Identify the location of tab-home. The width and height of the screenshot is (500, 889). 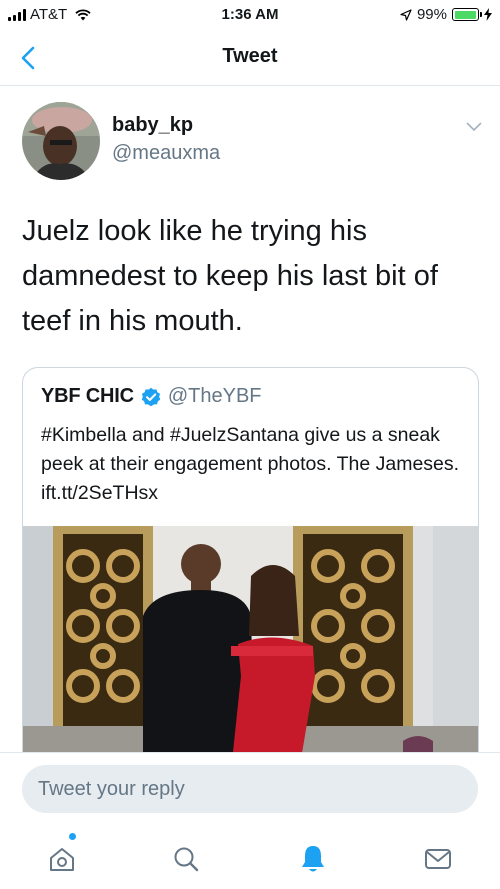
(62, 856).